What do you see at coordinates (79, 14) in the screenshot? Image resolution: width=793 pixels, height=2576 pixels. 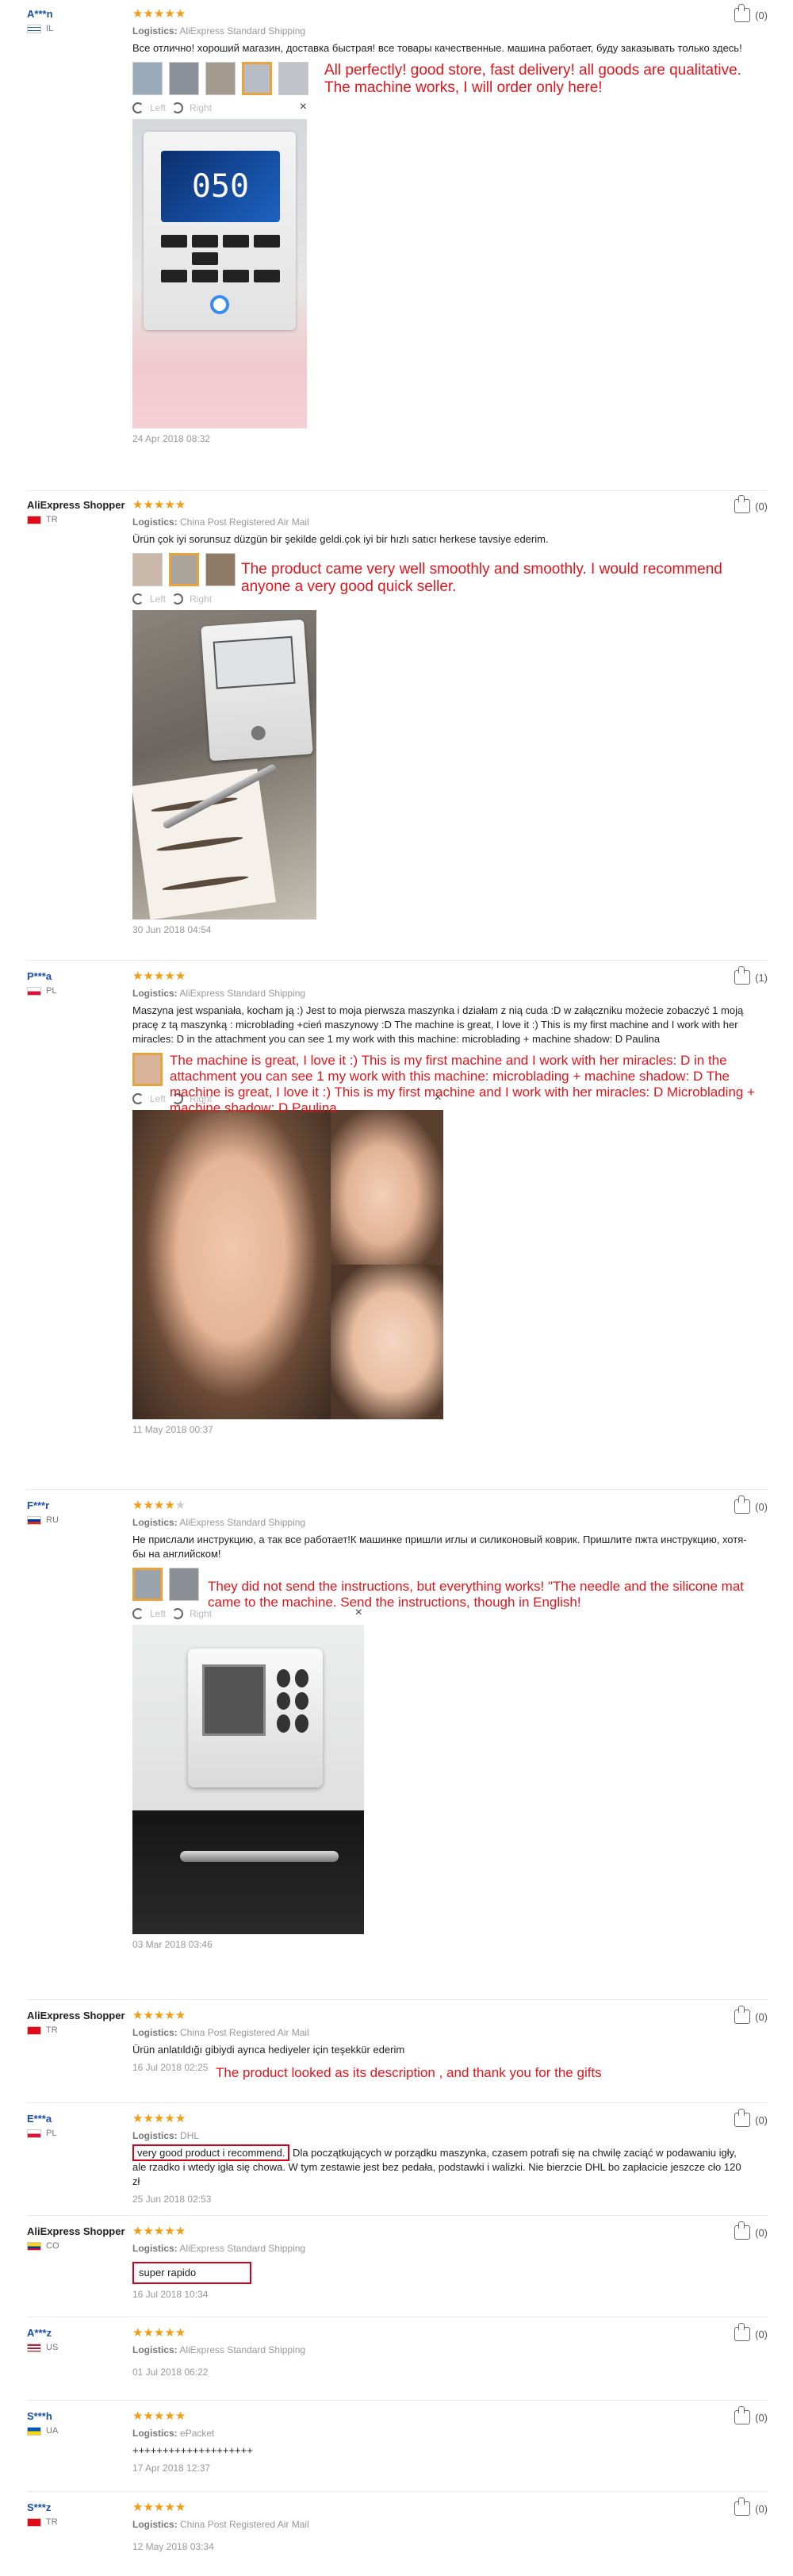 I see `reviewer-name: A***n` at bounding box center [79, 14].